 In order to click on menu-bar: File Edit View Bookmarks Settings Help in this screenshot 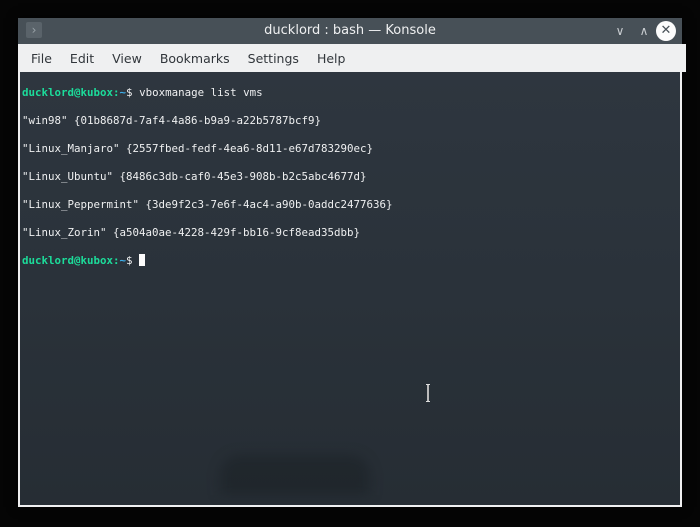, I will do `click(352, 58)`.